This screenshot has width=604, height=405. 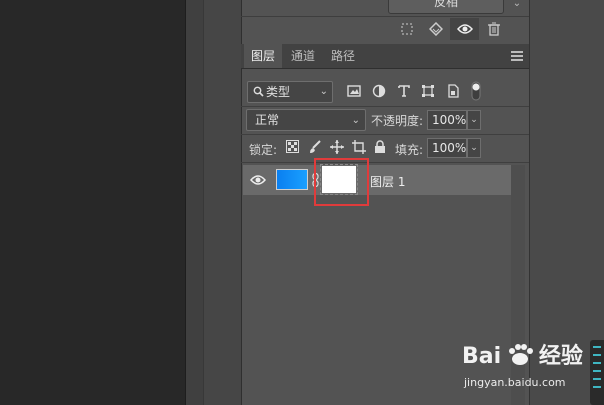 What do you see at coordinates (303, 56) in the screenshot?
I see `tab-channels: 通道` at bounding box center [303, 56].